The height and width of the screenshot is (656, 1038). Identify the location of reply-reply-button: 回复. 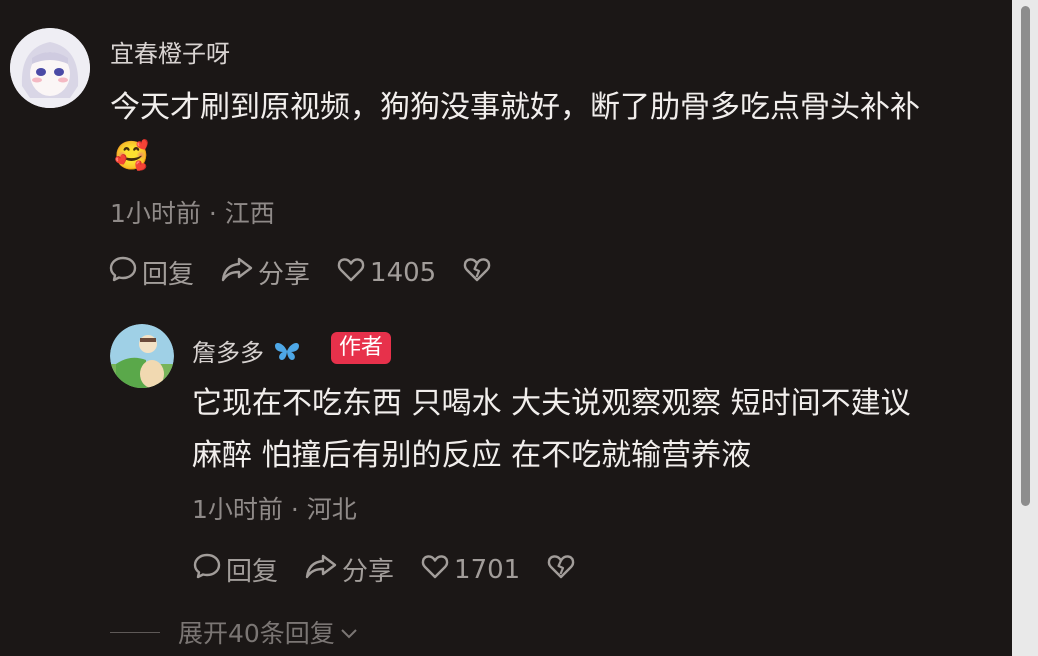
(235, 569).